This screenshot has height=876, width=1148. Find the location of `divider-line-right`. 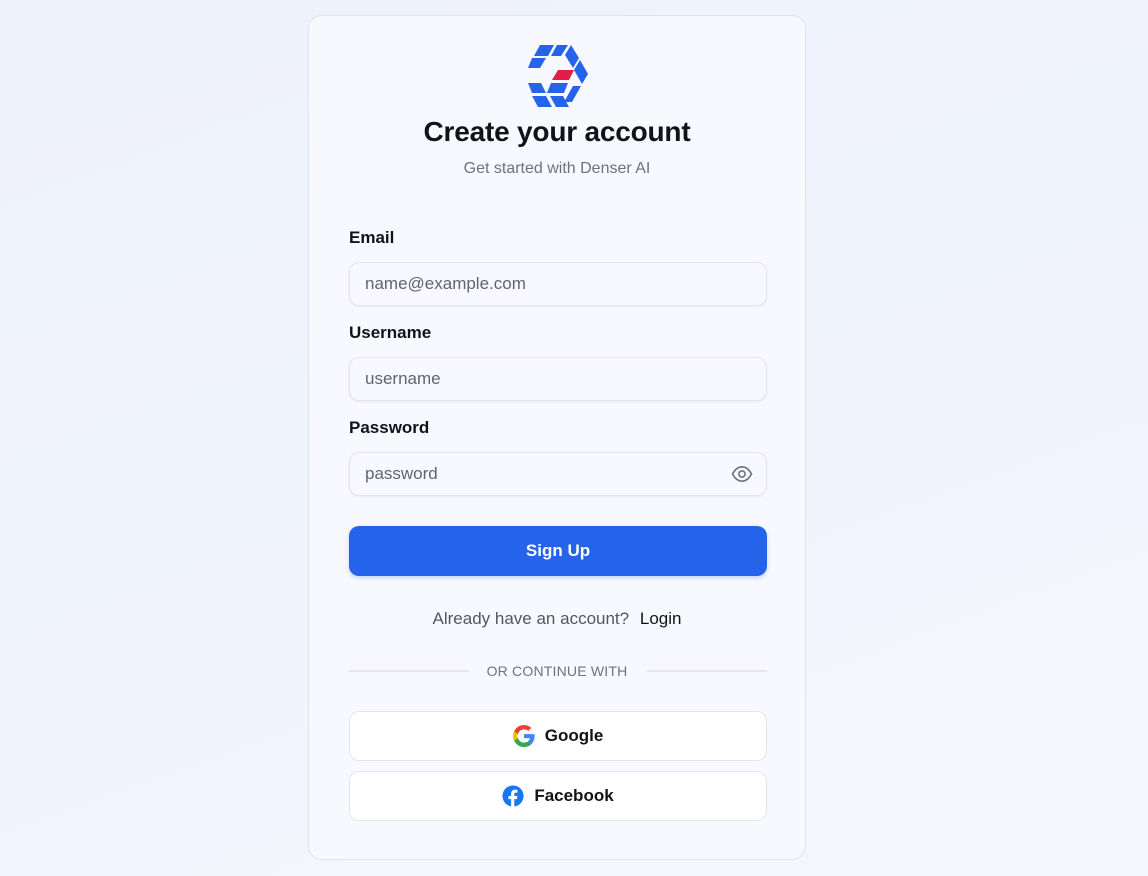

divider-line-right is located at coordinates (707, 671).